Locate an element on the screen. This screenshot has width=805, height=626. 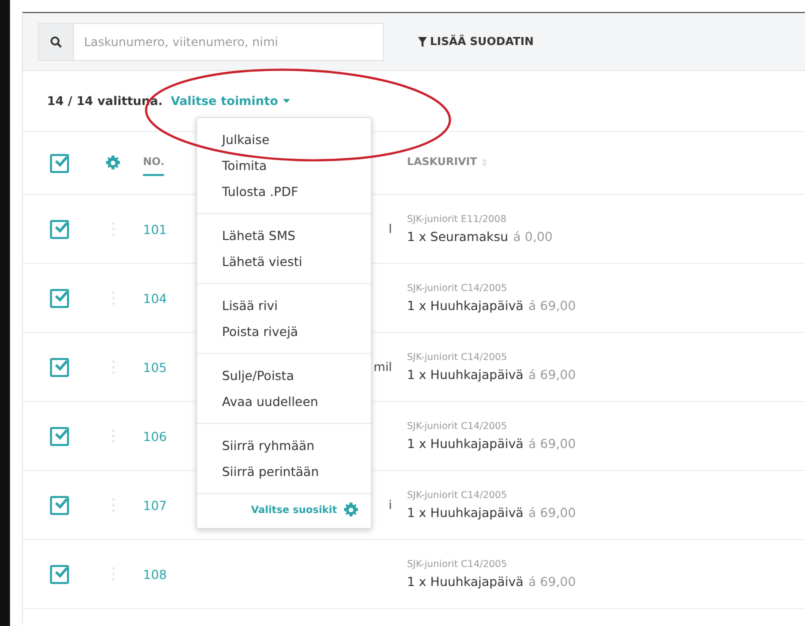
menu-item: Lähetä SMS is located at coordinates (284, 236).